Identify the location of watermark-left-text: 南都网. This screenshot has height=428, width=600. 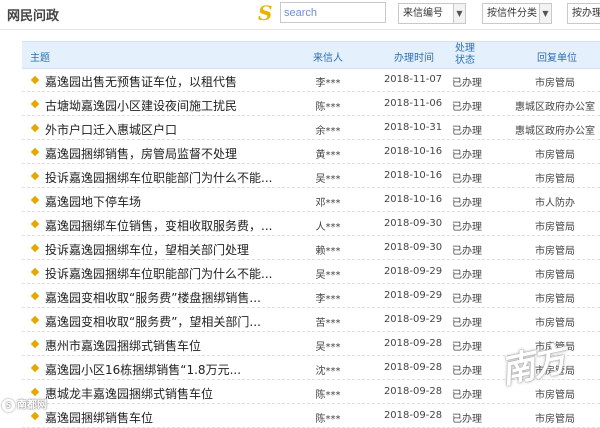
(32, 405).